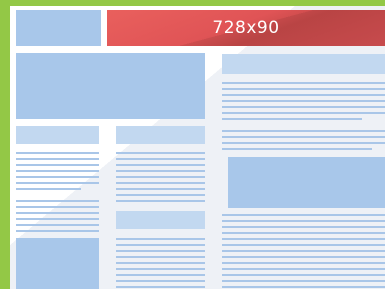 This screenshot has height=289, width=385. I want to click on ad-banner-728x90: 728x90, so click(246, 28).